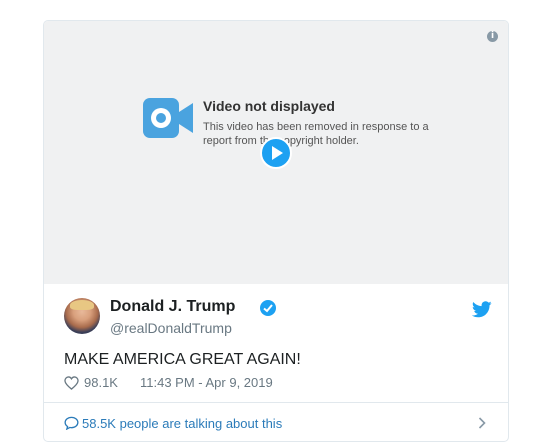 This screenshot has height=448, width=534. What do you see at coordinates (172, 307) in the screenshot?
I see `author-name: Donald J. Trump` at bounding box center [172, 307].